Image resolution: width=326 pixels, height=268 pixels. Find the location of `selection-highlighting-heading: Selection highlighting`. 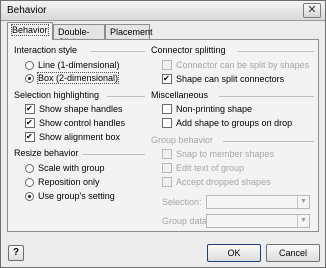

selection-highlighting-heading: Selection highlighting is located at coordinates (57, 95).